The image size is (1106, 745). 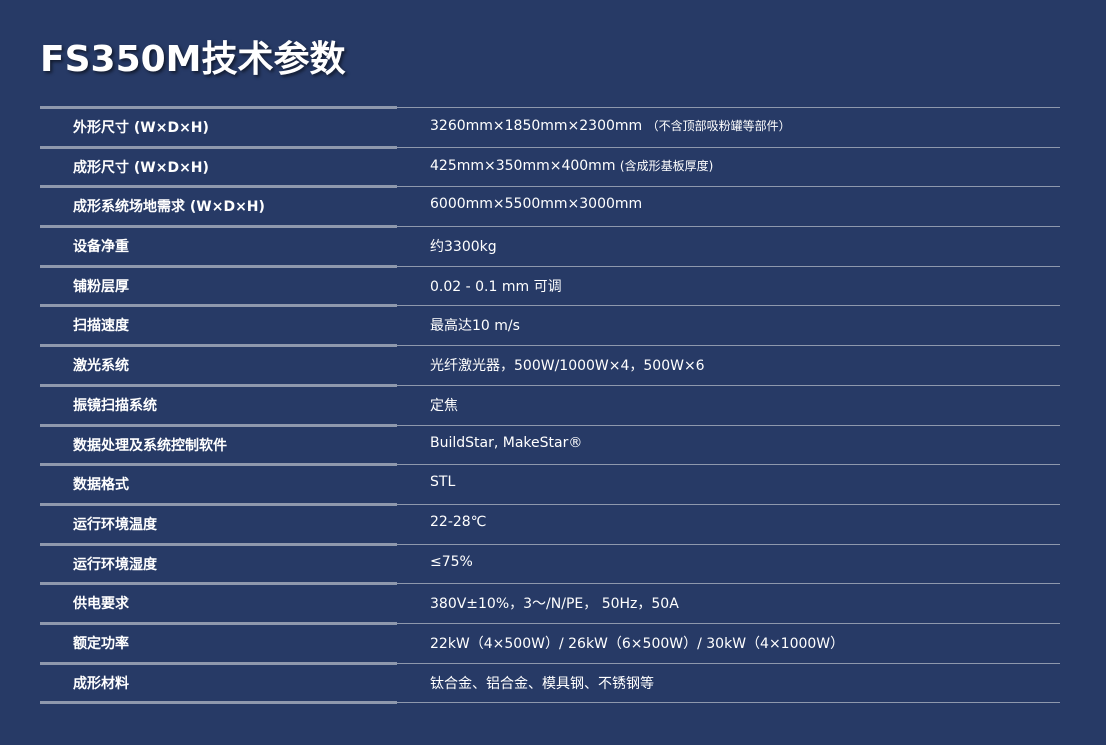 I want to click on spec-row-materials: 成形材料 钛合金、铝合金、模具钢、不锈钢等, so click(x=550, y=681).